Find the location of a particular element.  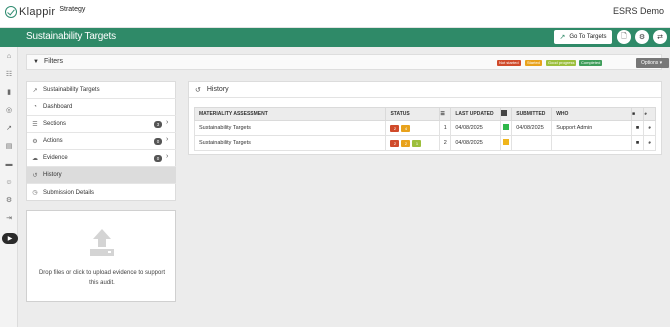

document-icon: 🗋 is located at coordinates (624, 36).